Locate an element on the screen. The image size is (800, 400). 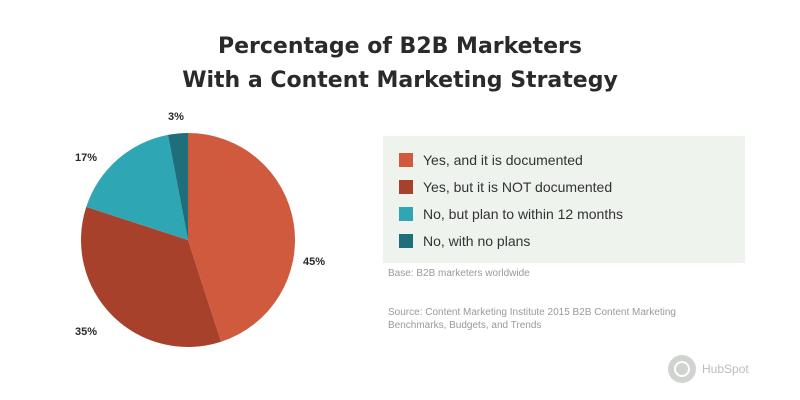
legend-swatch-no-plan is located at coordinates (406, 213).